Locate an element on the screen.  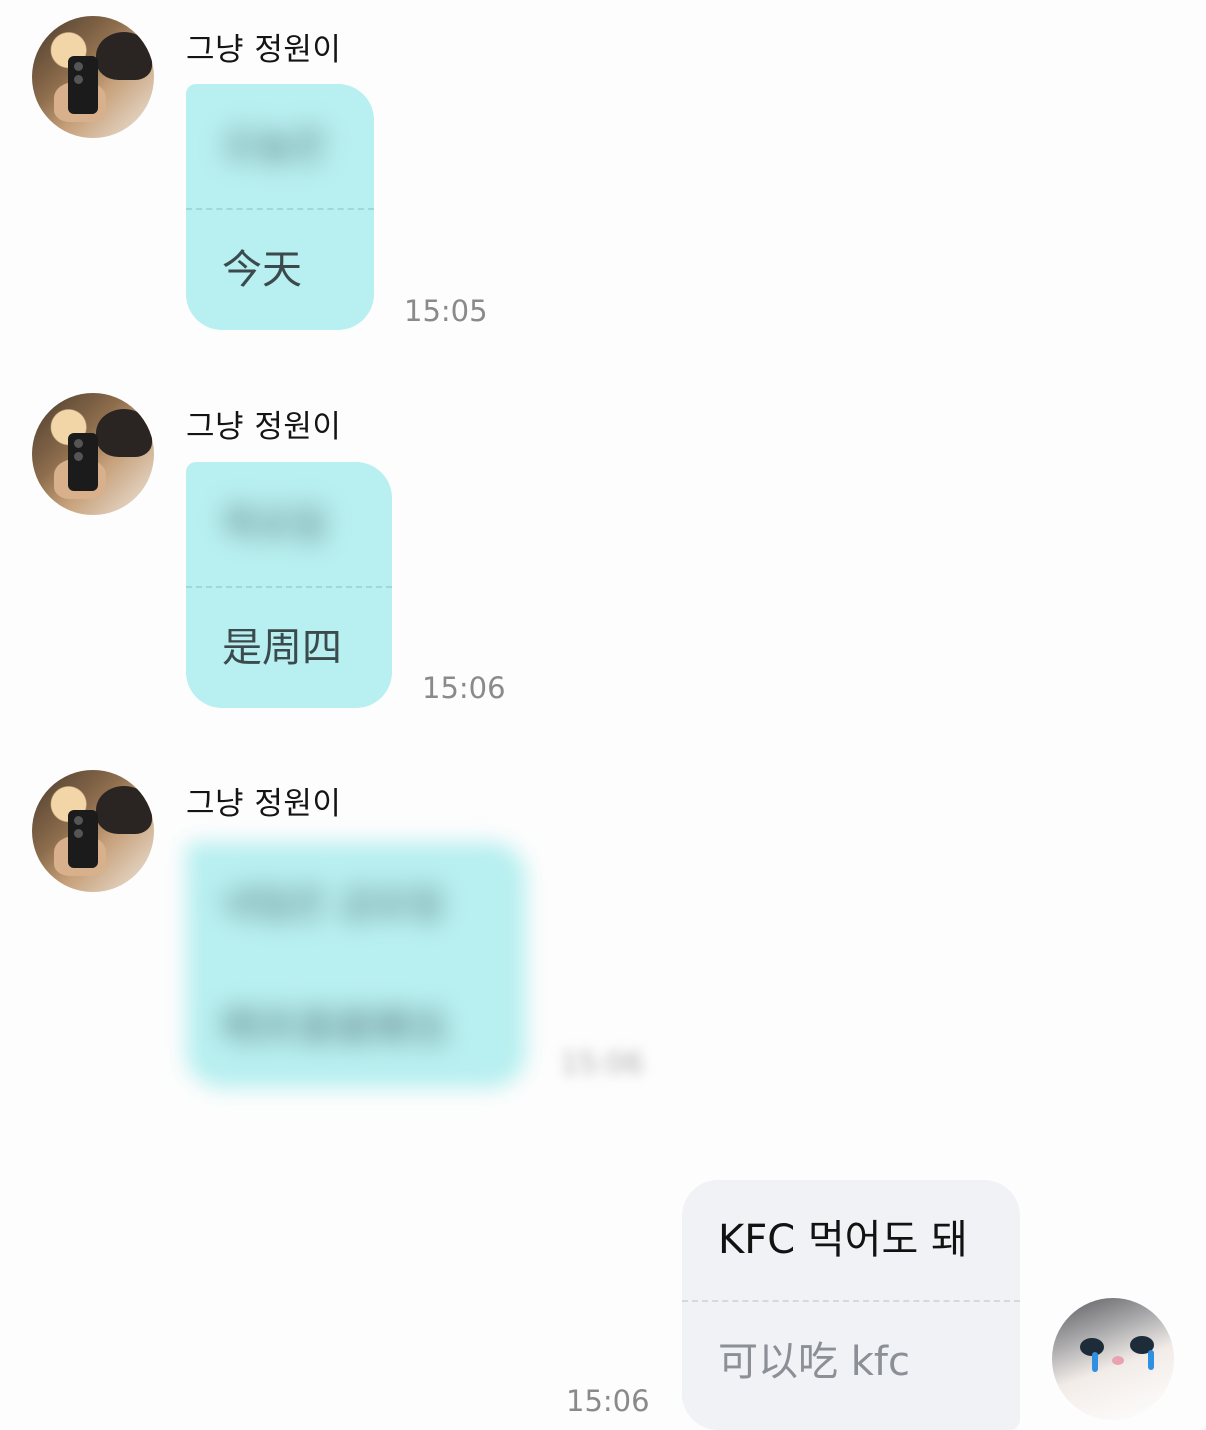
avatar-photo-tear-left is located at coordinates (1095, 1362).